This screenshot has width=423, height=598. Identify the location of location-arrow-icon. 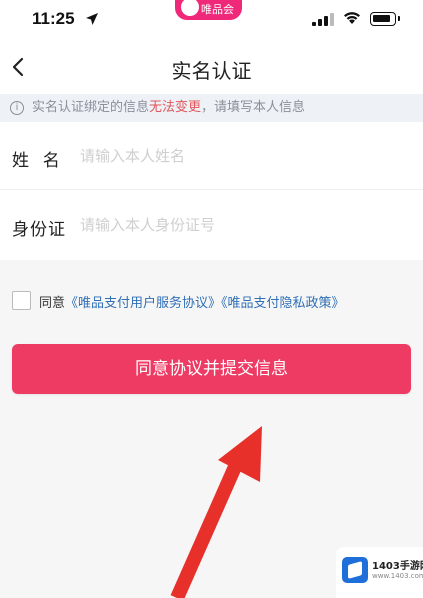
(92, 19).